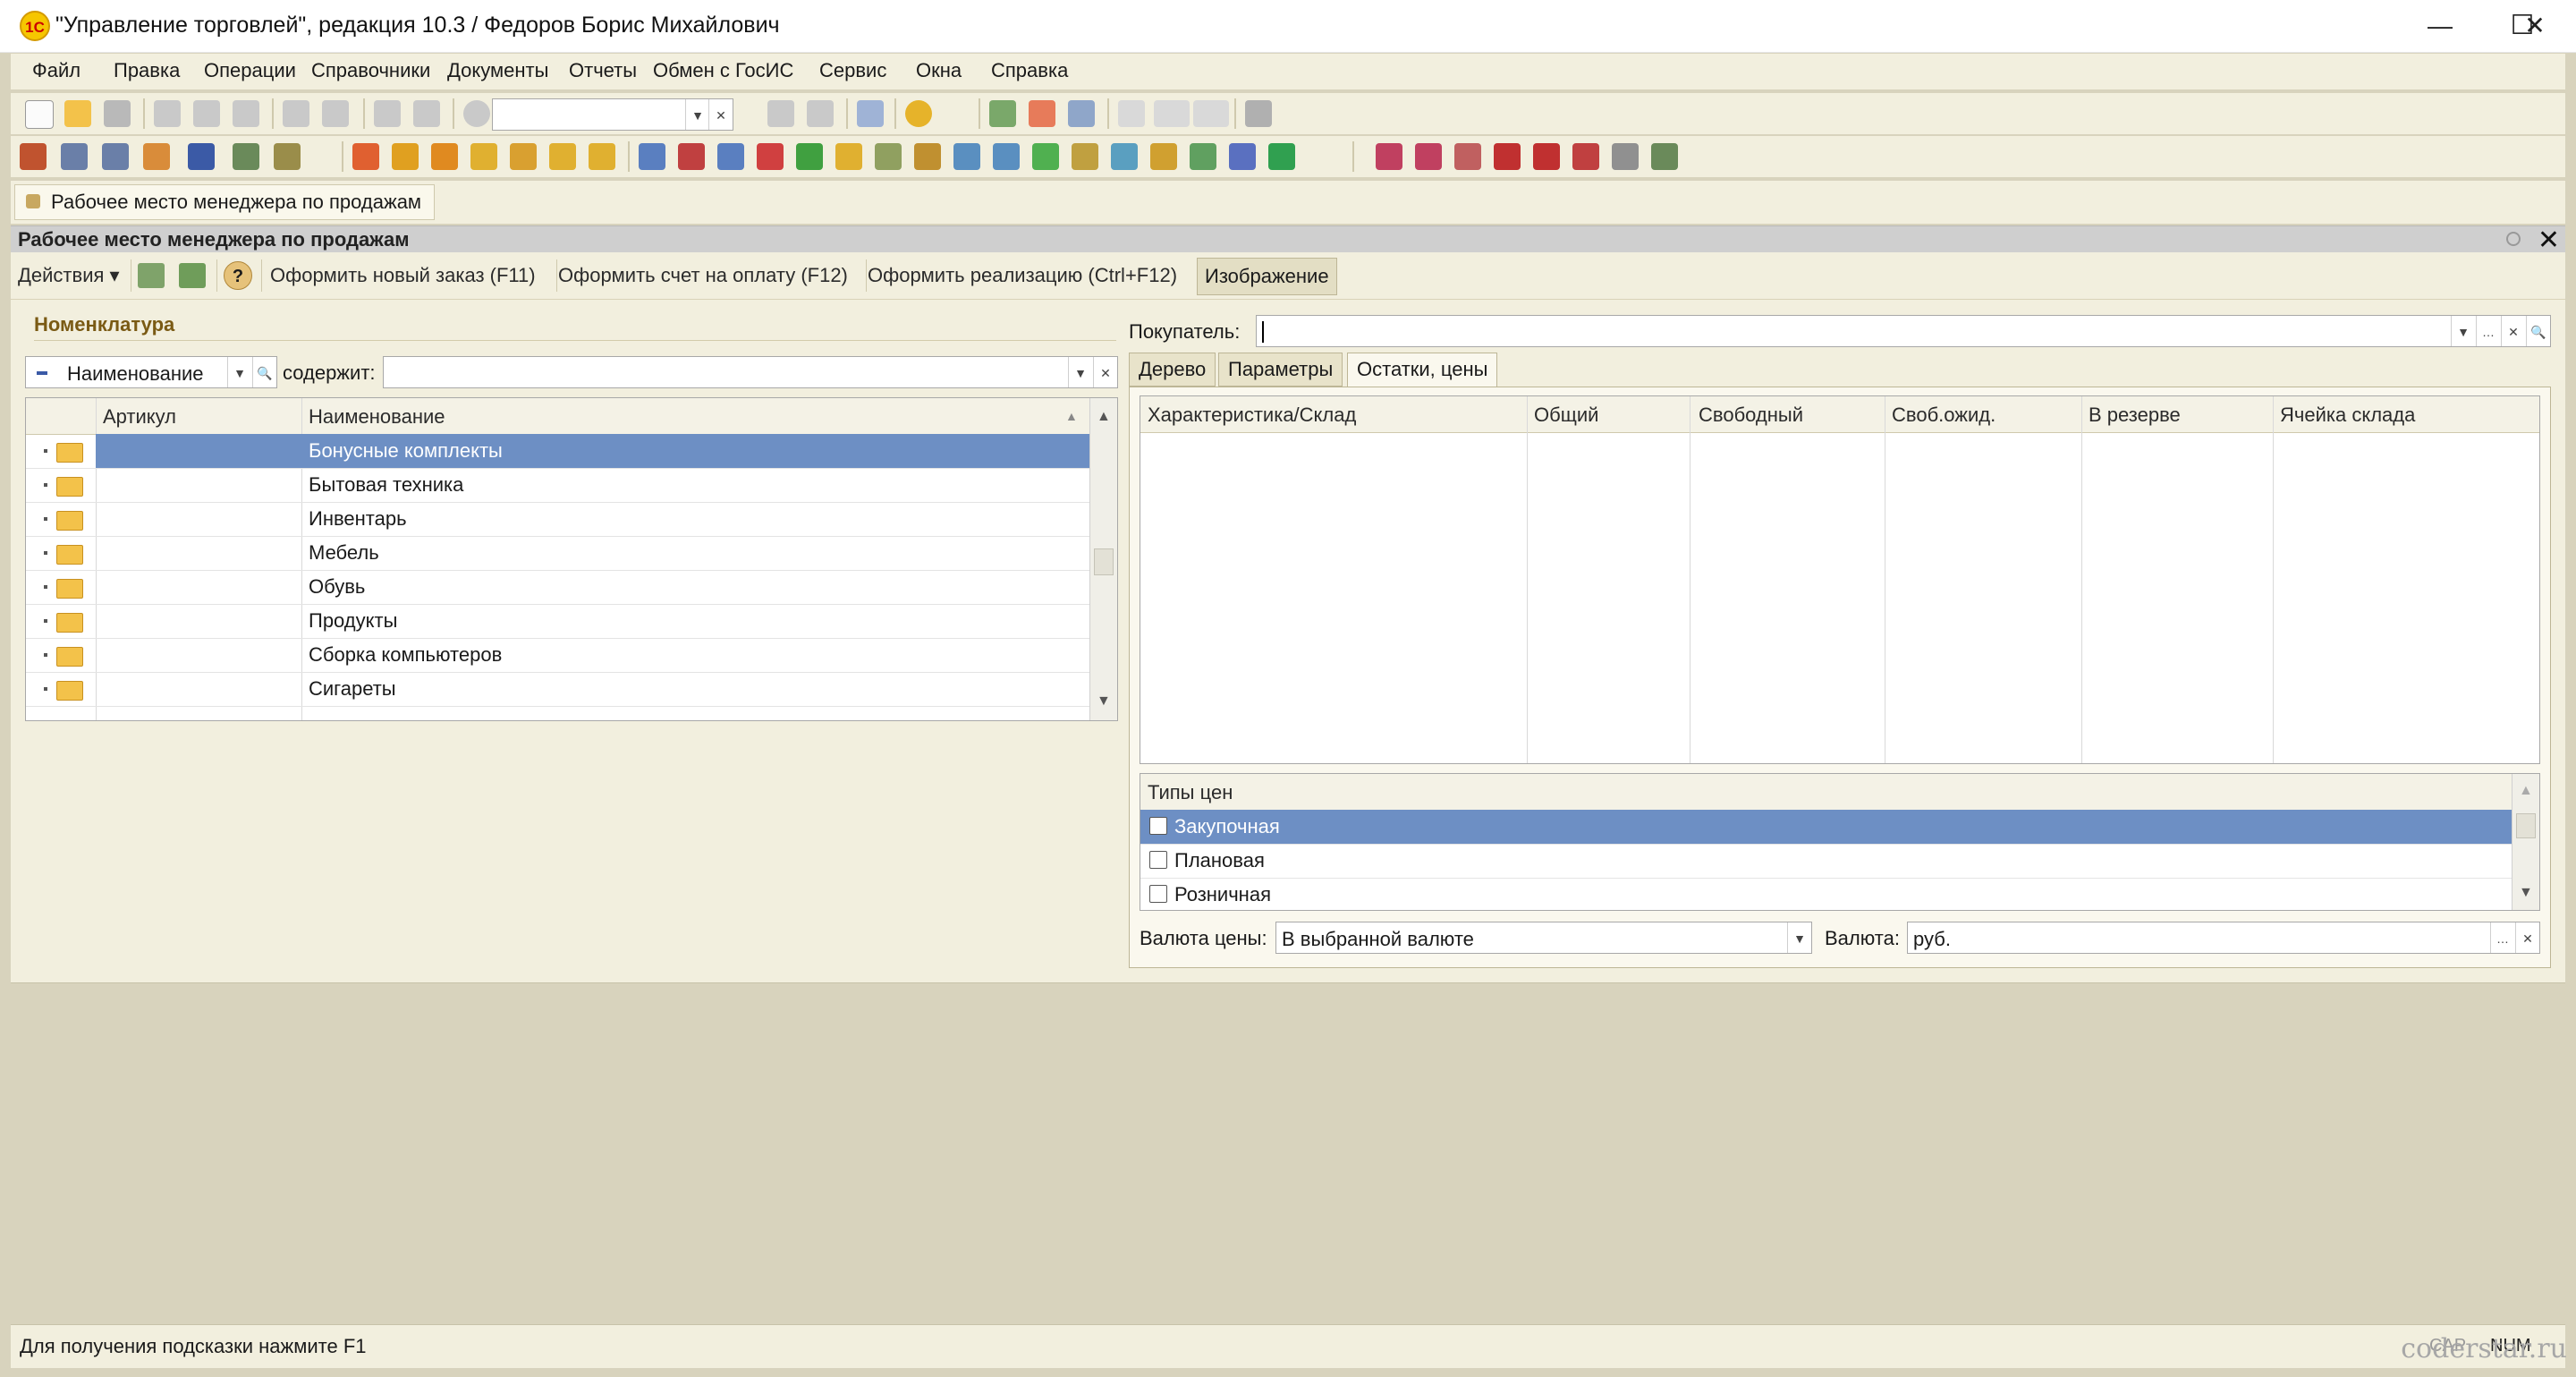 The image size is (2576, 1377). I want to click on print-preview-icon, so click(335, 113).